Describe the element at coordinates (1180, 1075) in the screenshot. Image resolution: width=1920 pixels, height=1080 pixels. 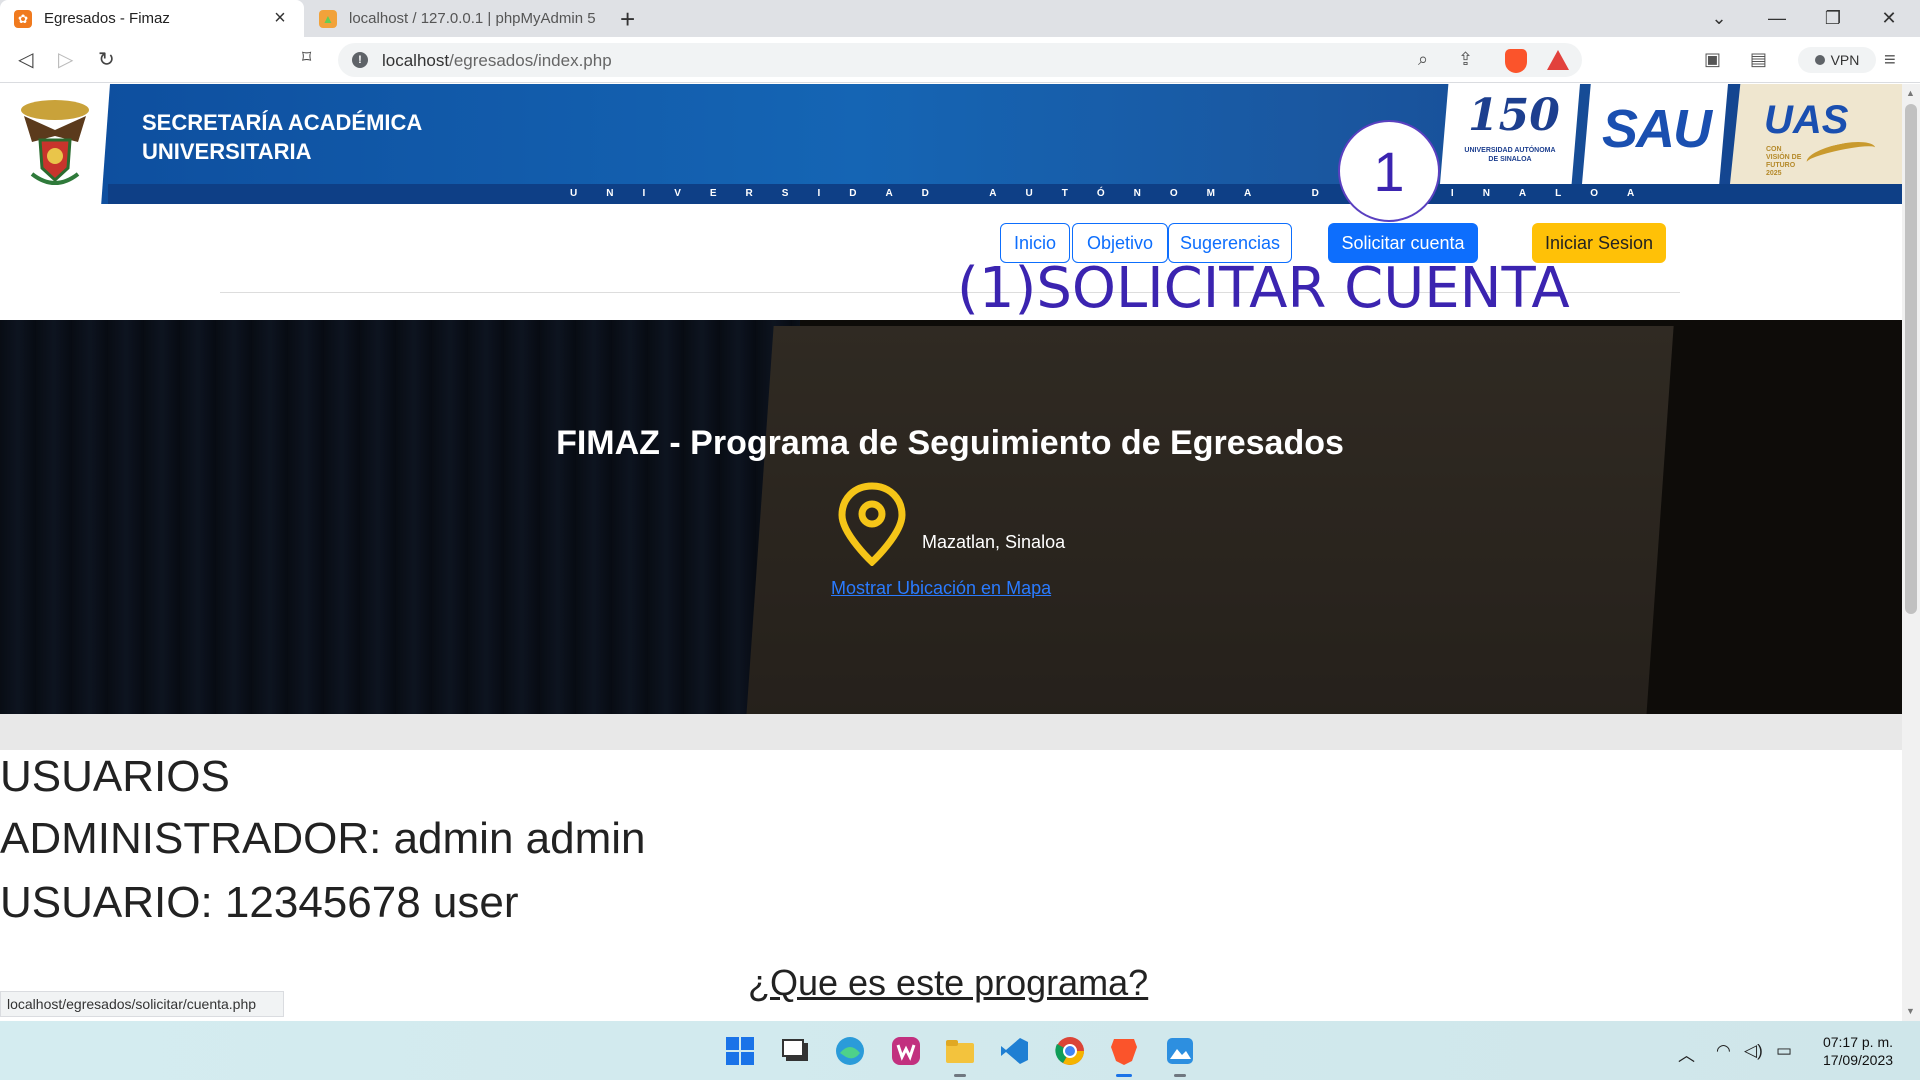
I see `photos-running-indicator` at that location.